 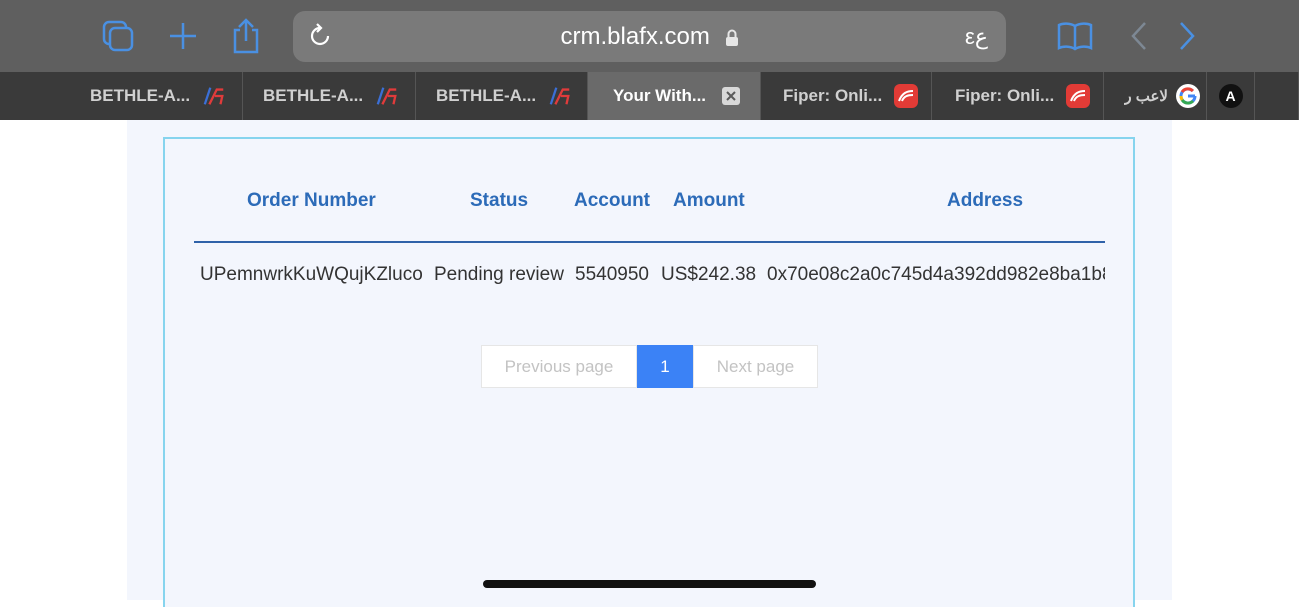 I want to click on tabs-overview-icon, so click(x=118, y=36).